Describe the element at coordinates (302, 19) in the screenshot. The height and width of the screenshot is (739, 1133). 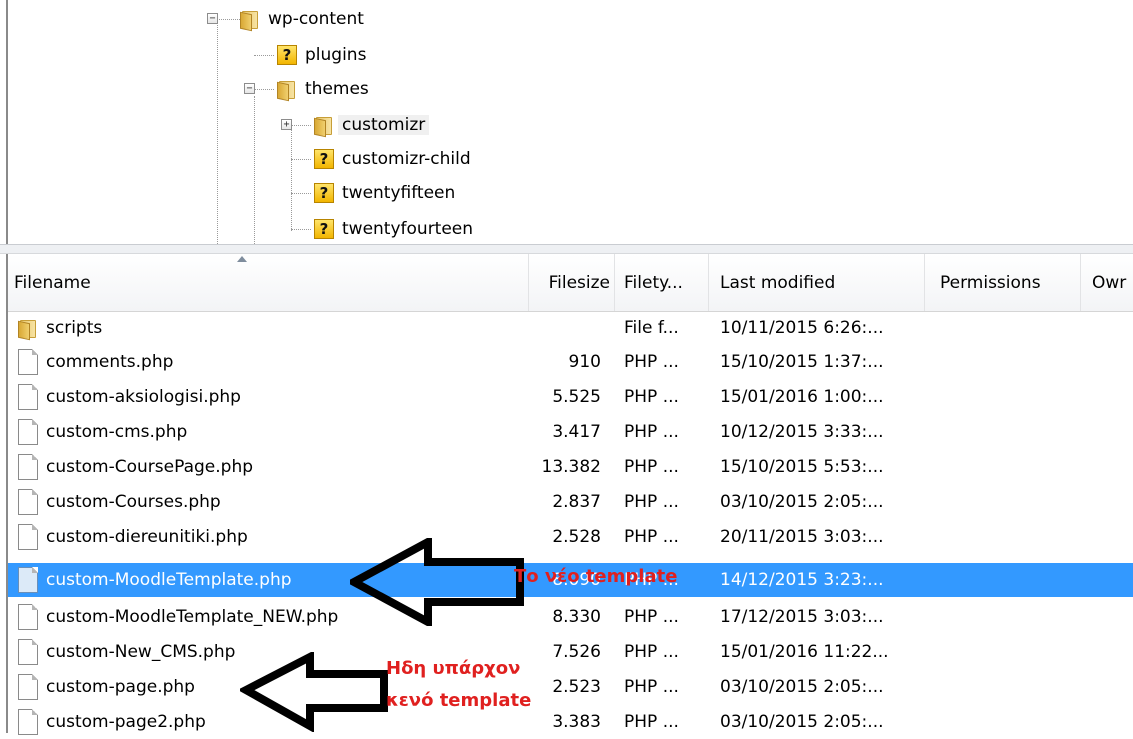
I see `tree-node-wp-content: wp-content` at that location.